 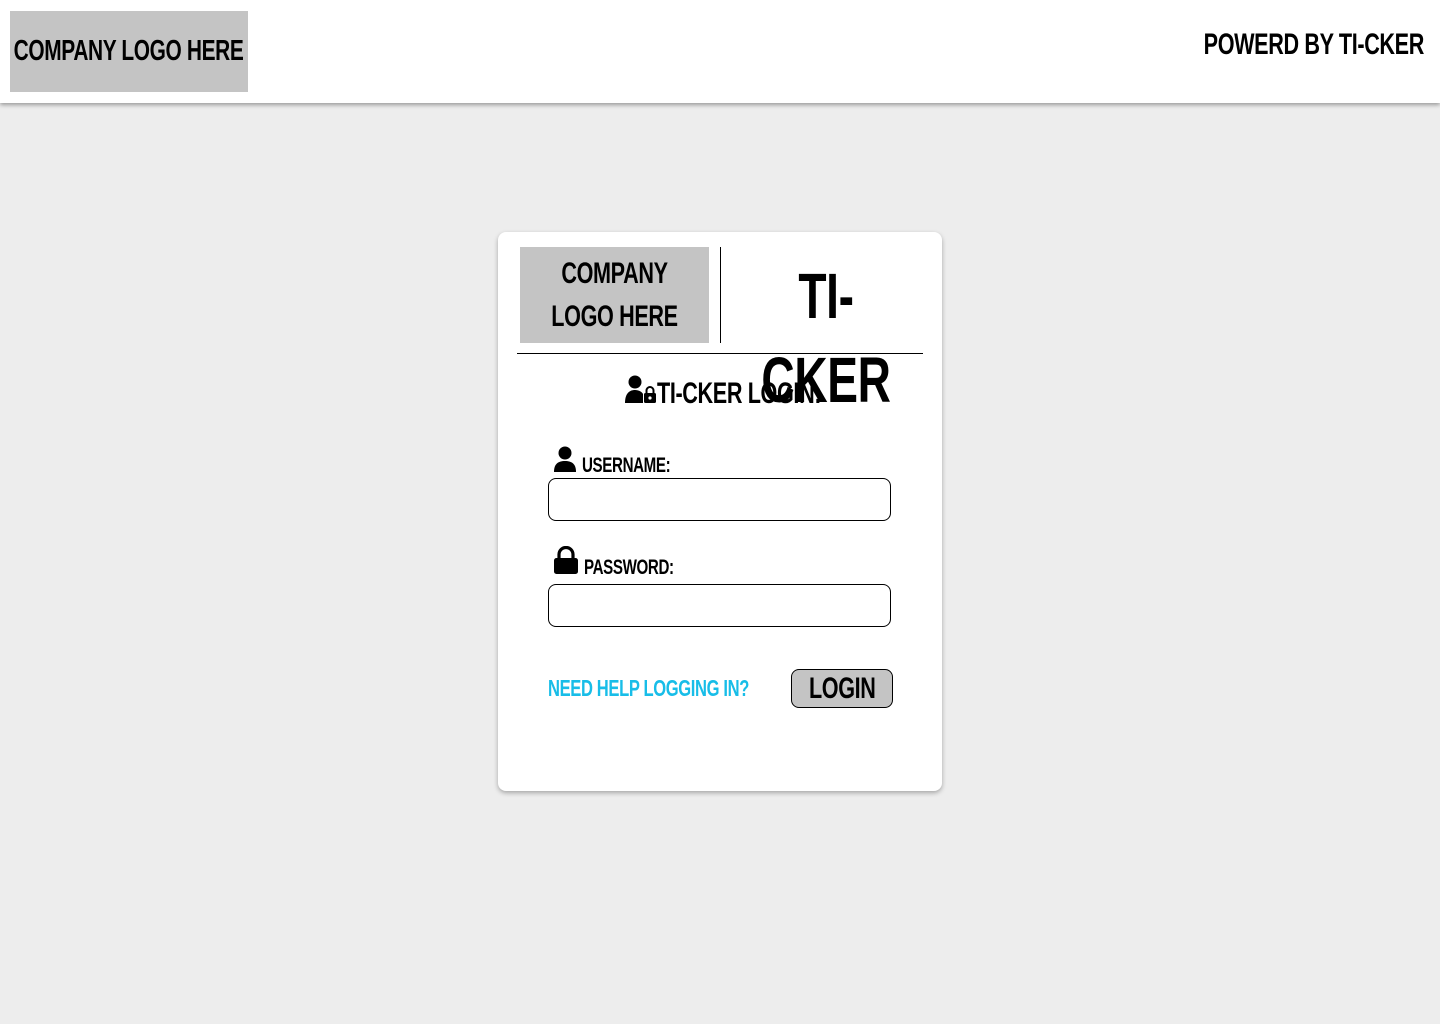 I want to click on powered-by-text: POWERD BY TI-CKER, so click(x=1271, y=45).